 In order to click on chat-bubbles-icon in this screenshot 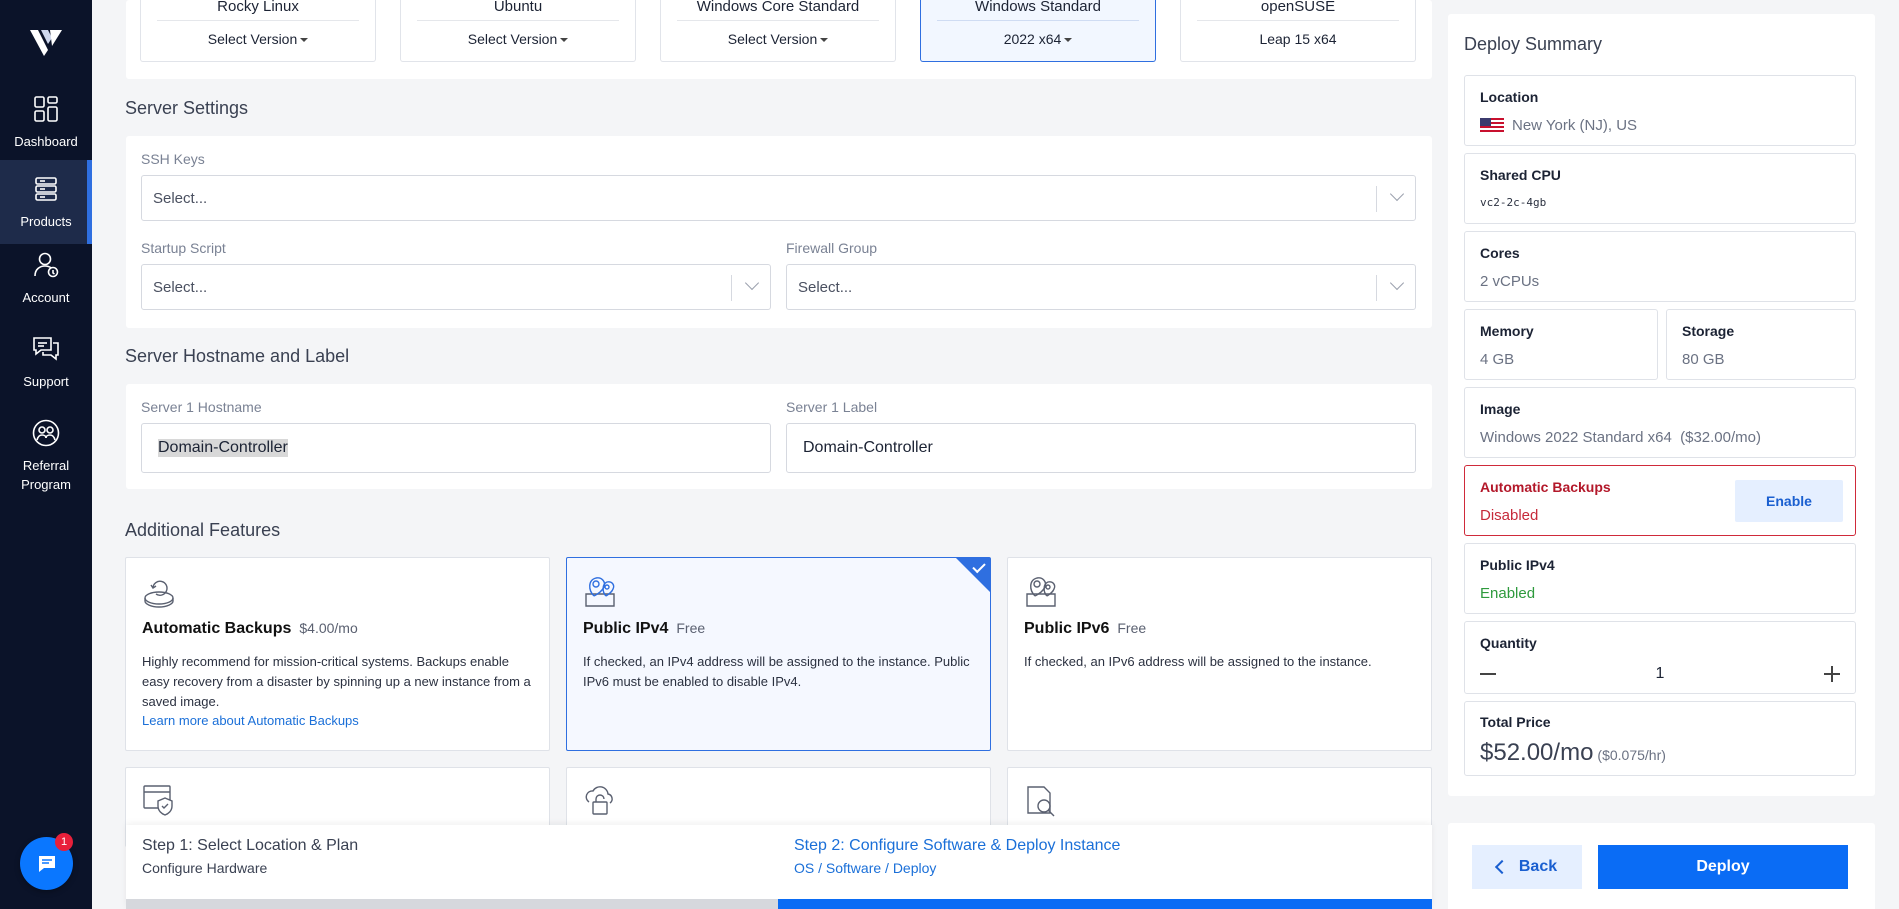, I will do `click(46, 349)`.